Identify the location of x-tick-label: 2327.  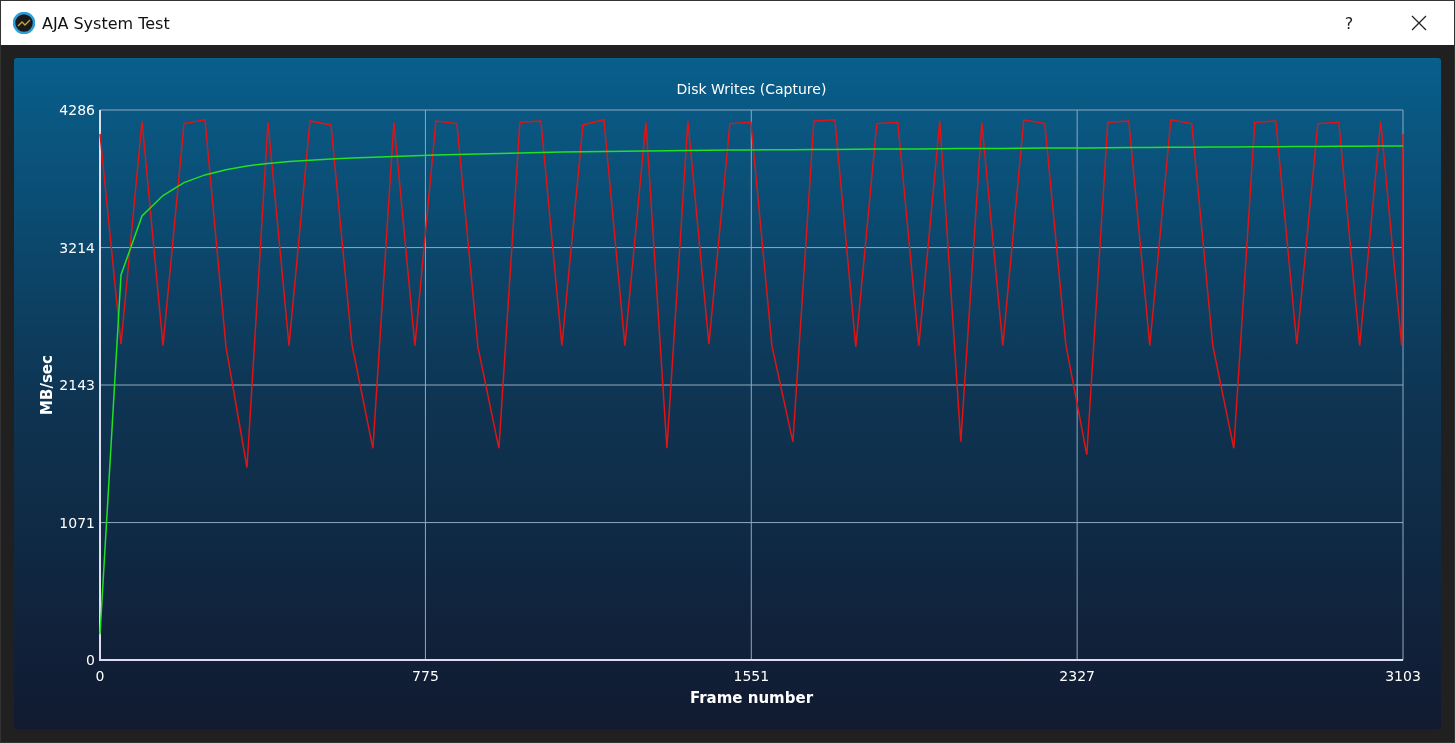
(1077, 676).